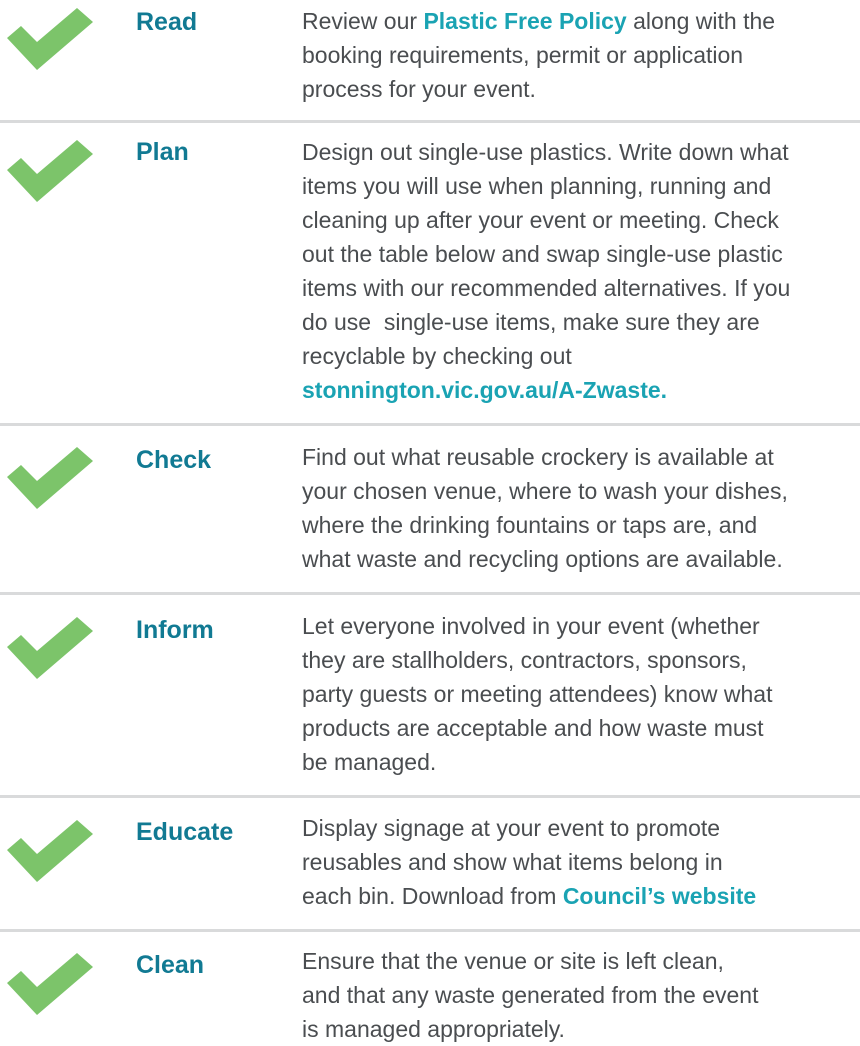 The height and width of the screenshot is (1046, 860). Describe the element at coordinates (167, 22) in the screenshot. I see `step-heading-read: Read` at that location.